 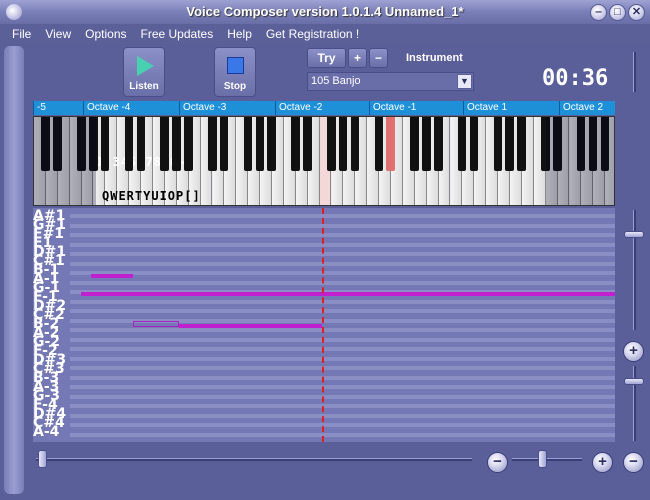 What do you see at coordinates (357, 58) in the screenshot?
I see `instrument-plus-button: +` at bounding box center [357, 58].